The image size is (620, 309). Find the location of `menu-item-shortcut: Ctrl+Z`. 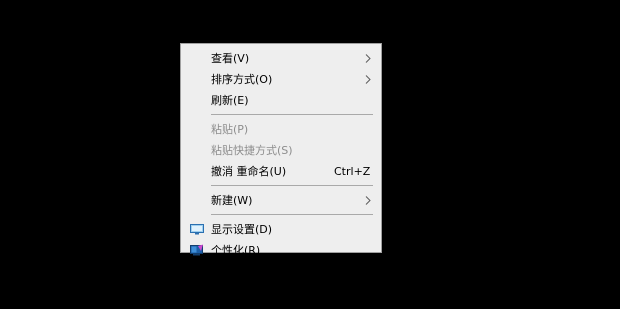

menu-item-shortcut: Ctrl+Z is located at coordinates (352, 171).